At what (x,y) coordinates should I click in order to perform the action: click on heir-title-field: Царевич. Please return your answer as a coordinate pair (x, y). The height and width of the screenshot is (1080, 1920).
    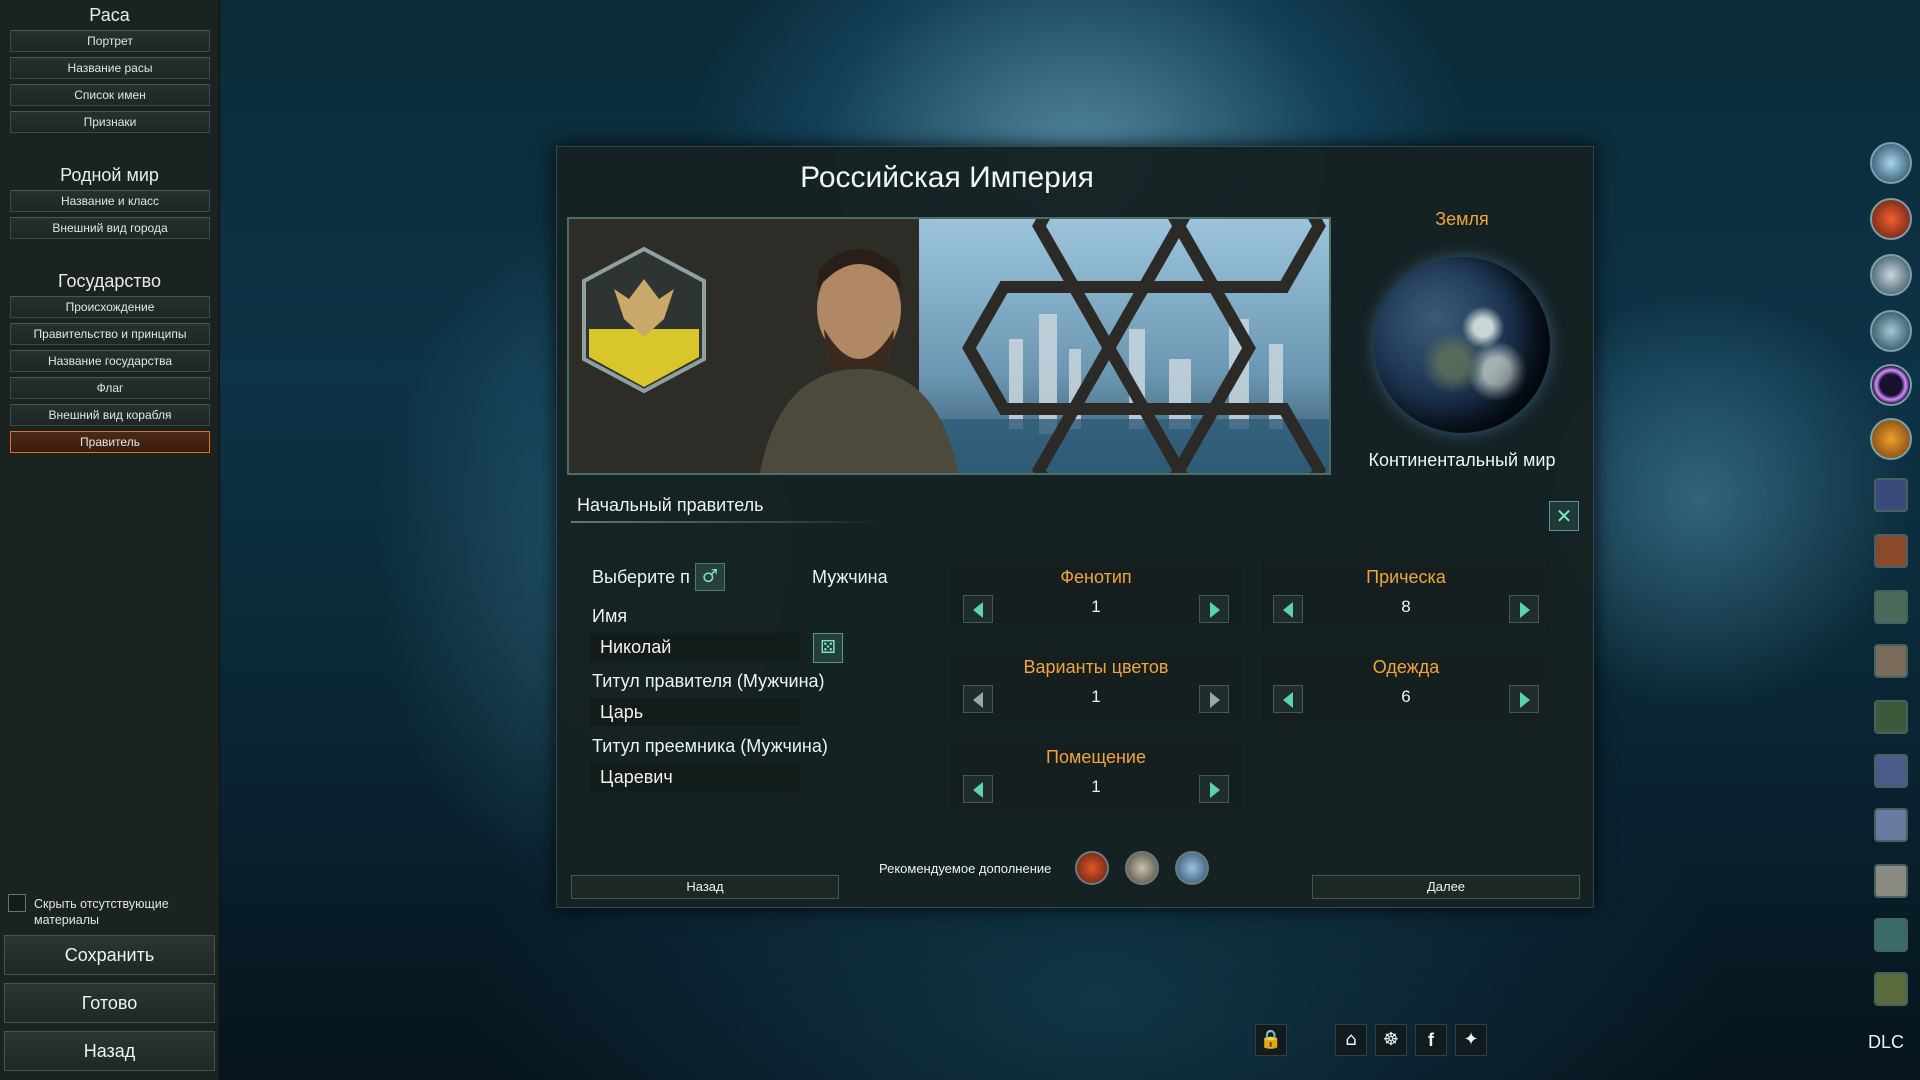
    Looking at the image, I should click on (695, 777).